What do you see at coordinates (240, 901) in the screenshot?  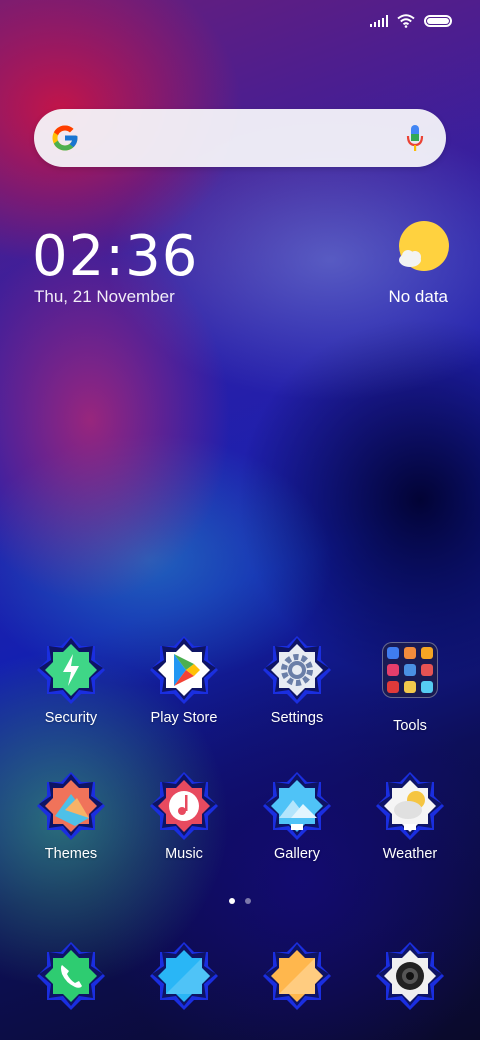 I see `page-indicator` at bounding box center [240, 901].